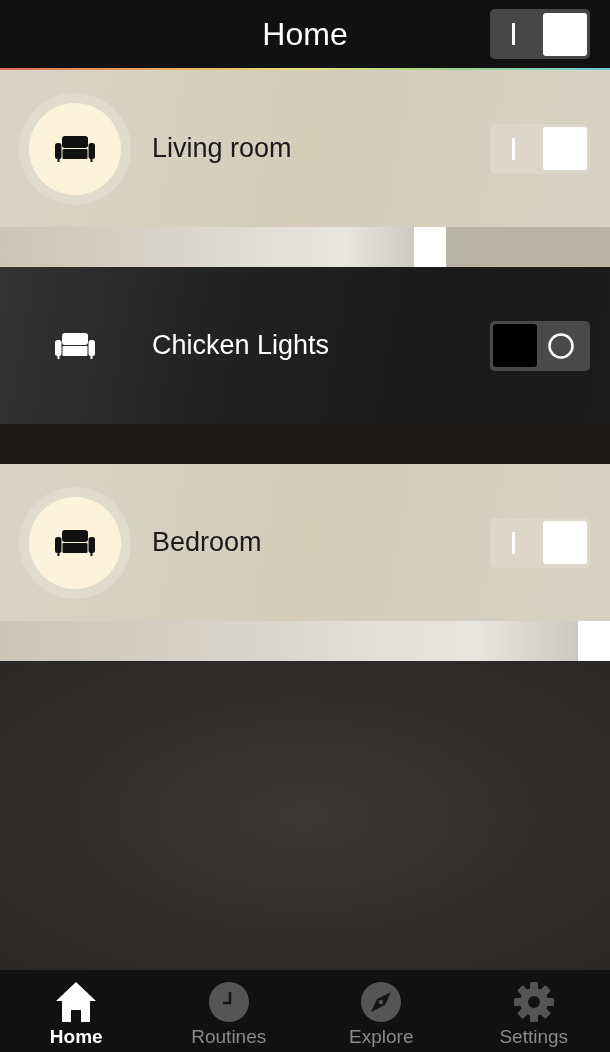 This screenshot has width=610, height=1052. What do you see at coordinates (241, 345) in the screenshot?
I see `room-name: Chicken Lights` at bounding box center [241, 345].